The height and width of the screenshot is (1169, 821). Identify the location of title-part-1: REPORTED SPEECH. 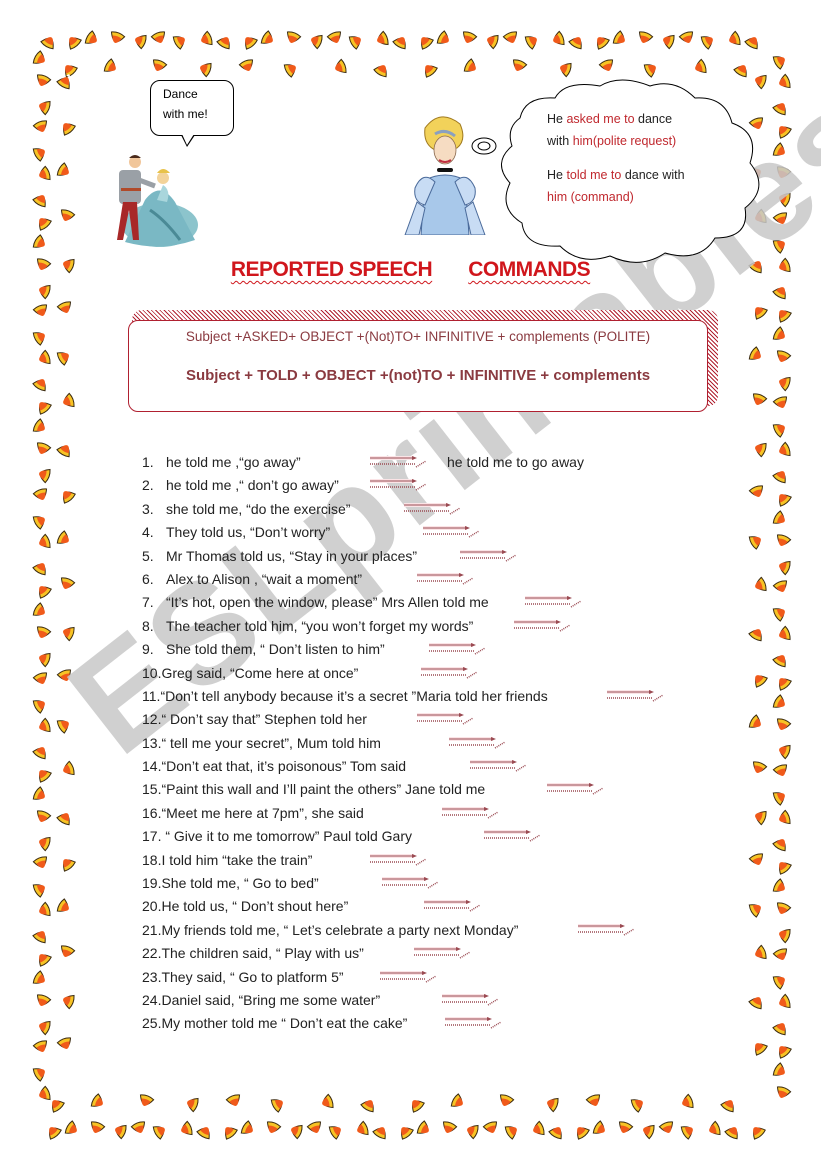
(331, 269).